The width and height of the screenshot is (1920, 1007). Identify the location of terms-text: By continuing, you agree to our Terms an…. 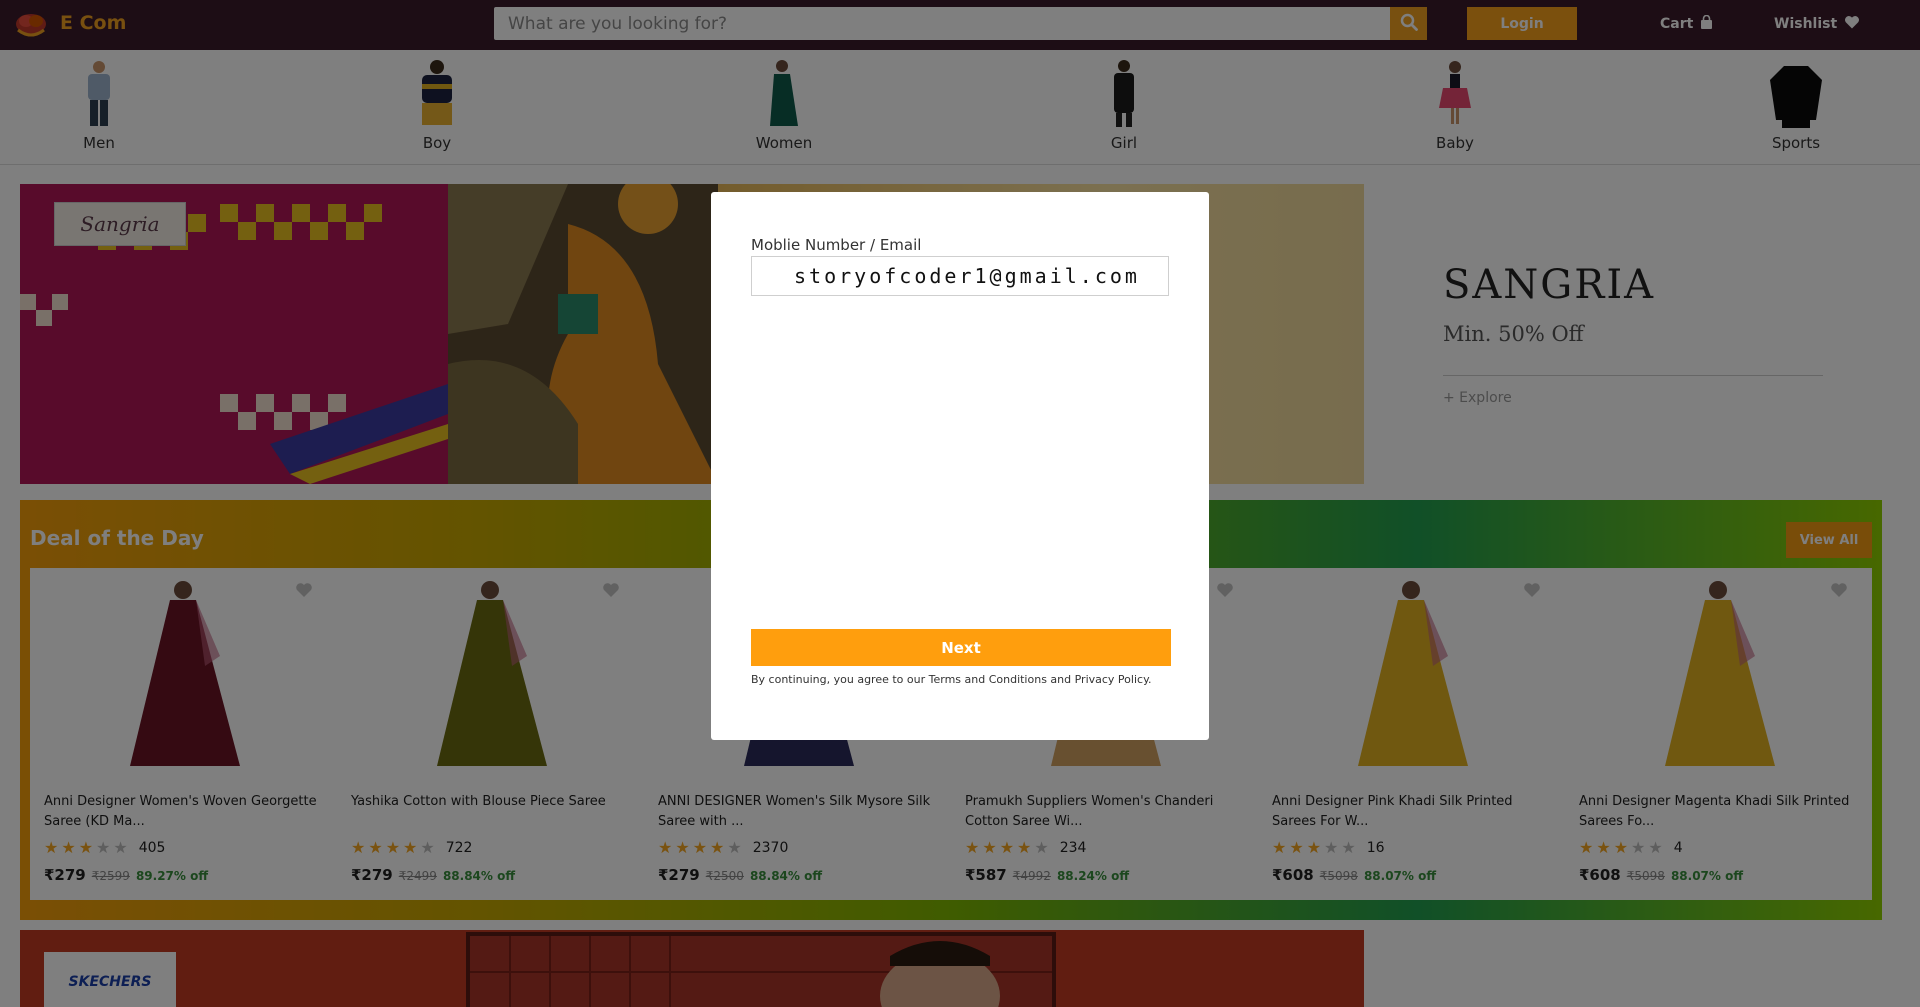
(951, 679).